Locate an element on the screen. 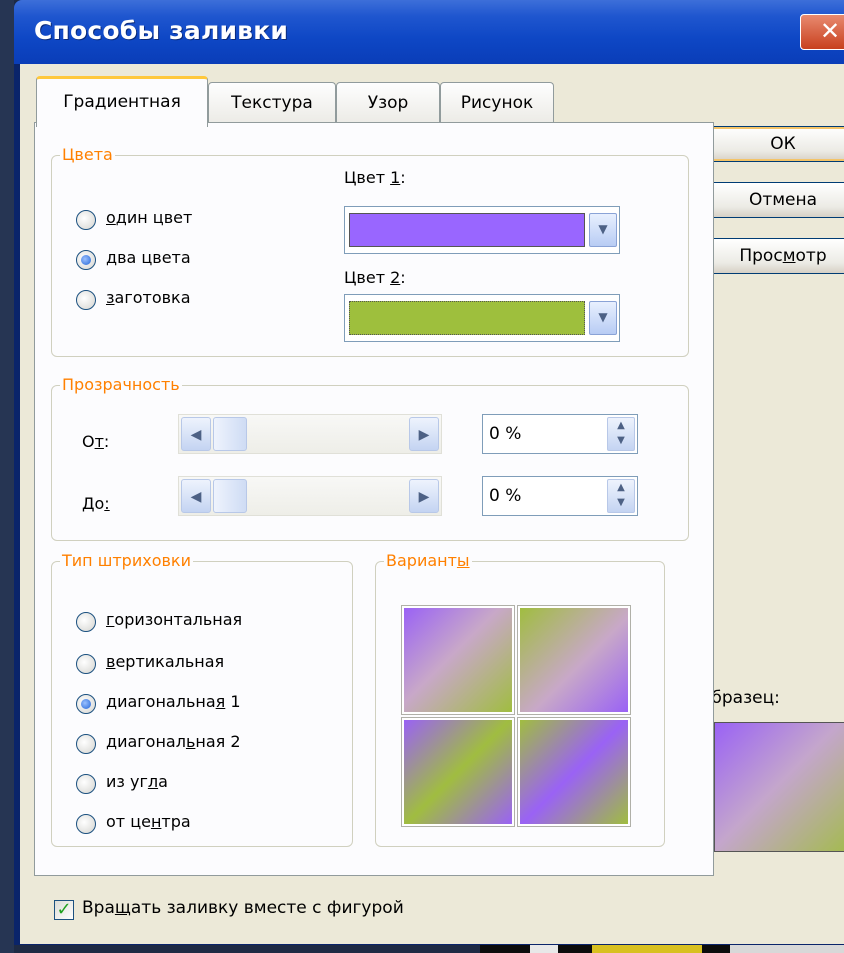 The image size is (844, 953). preview-button-label: Просмотр is located at coordinates (783, 256).